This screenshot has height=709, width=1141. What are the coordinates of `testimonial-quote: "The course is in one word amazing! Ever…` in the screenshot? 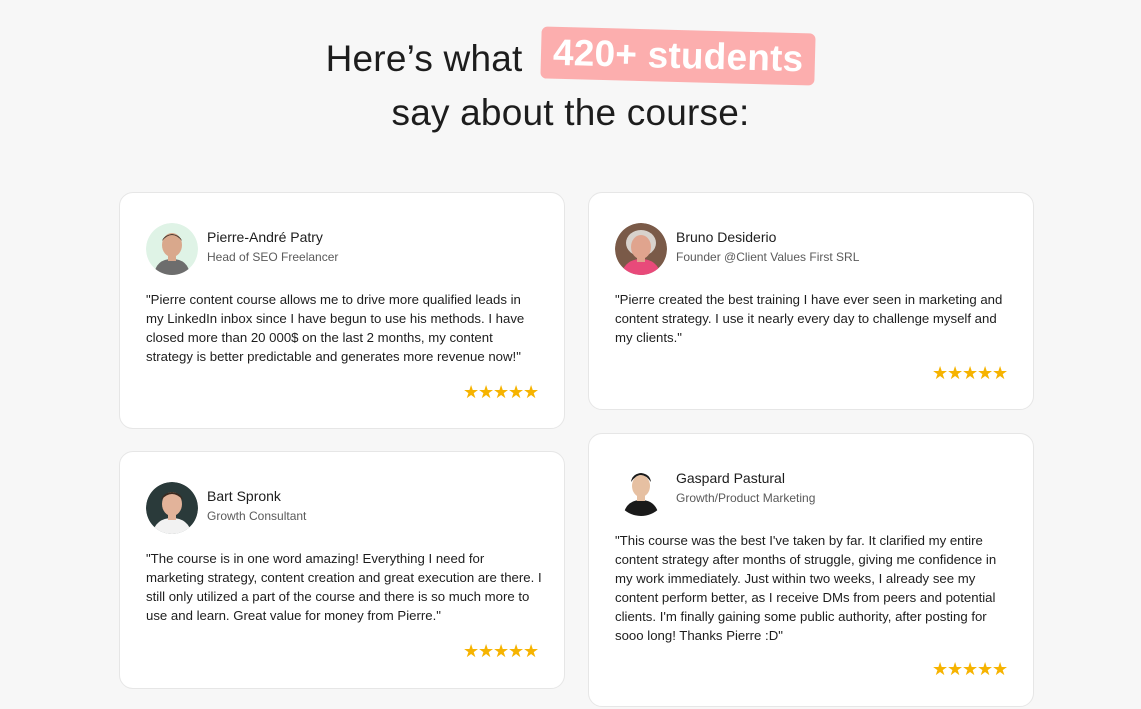 It's located at (344, 587).